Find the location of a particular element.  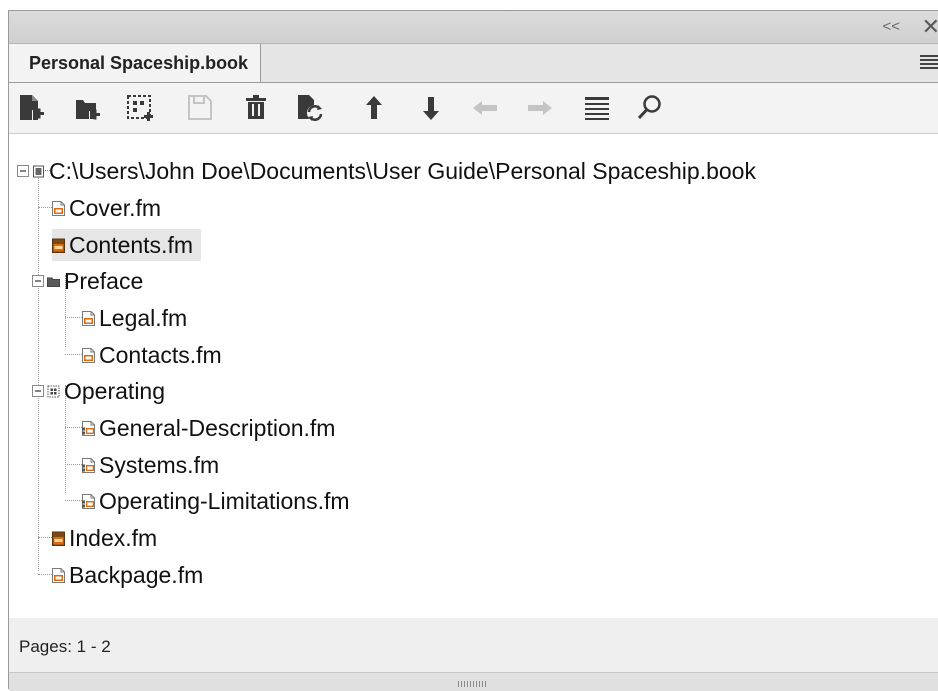

arrow-right-icon is located at coordinates (540, 108).